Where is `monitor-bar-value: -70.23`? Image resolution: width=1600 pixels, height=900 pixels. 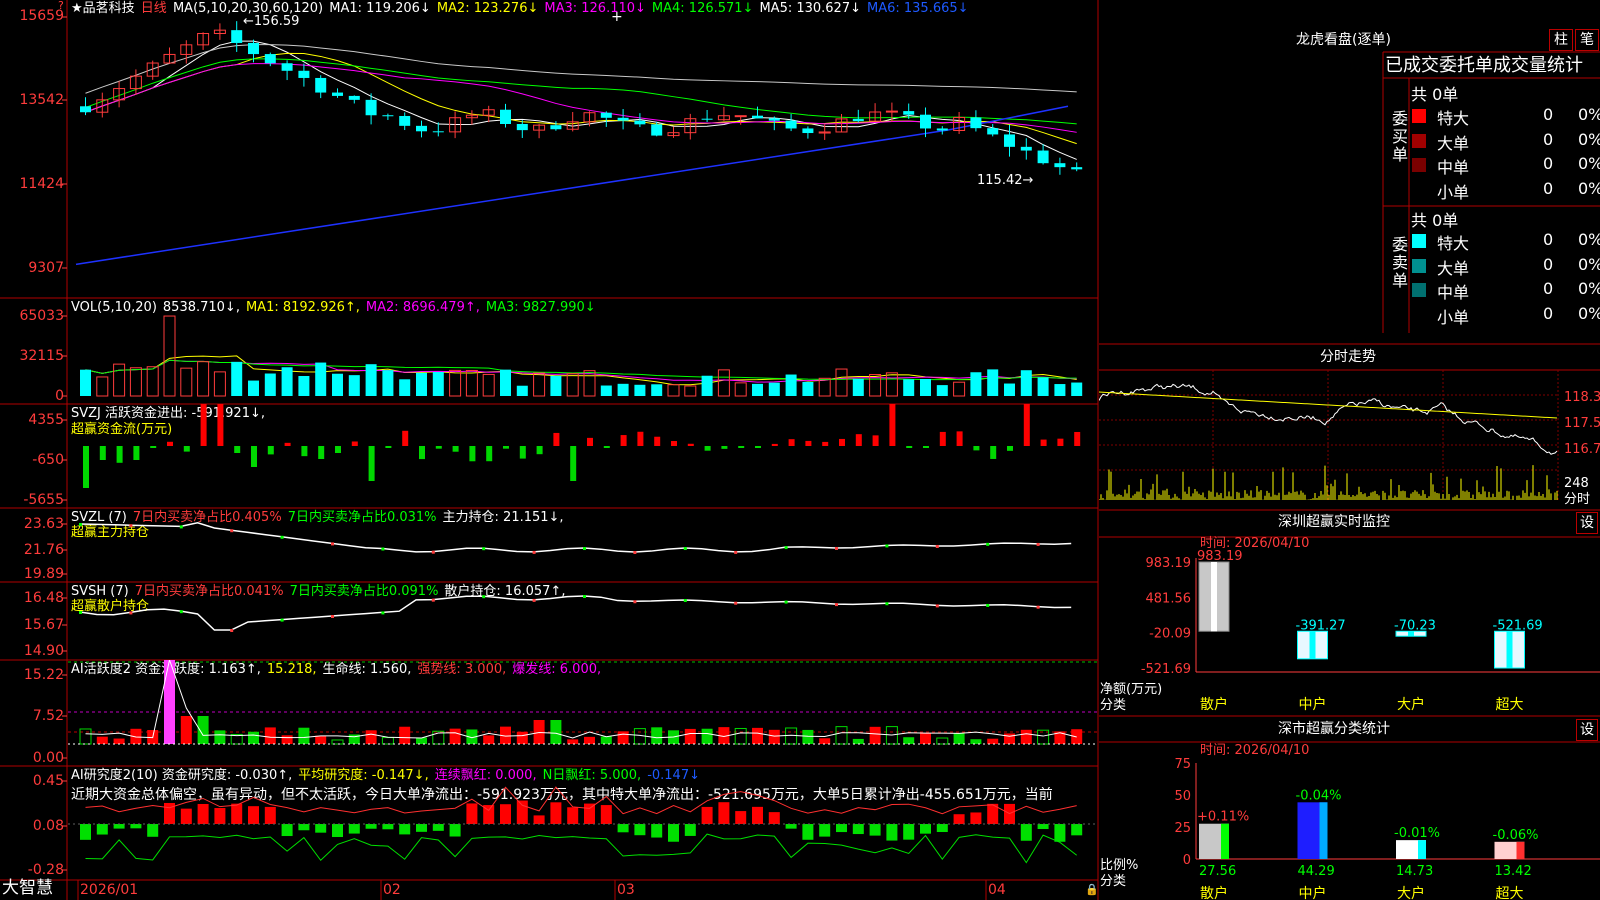
monitor-bar-value: -70.23 is located at coordinates (1415, 625).